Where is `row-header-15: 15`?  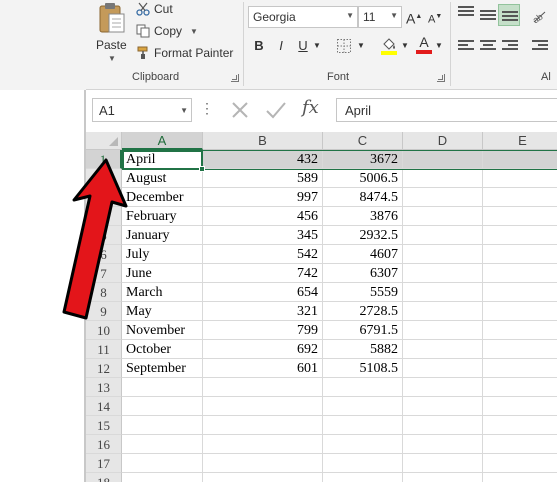
row-header-15: 15 is located at coordinates (104, 425).